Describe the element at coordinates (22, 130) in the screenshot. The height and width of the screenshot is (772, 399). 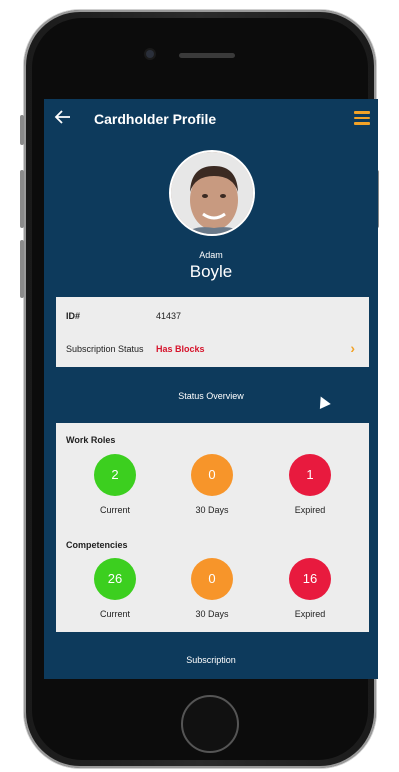
I see `mute-switch` at that location.